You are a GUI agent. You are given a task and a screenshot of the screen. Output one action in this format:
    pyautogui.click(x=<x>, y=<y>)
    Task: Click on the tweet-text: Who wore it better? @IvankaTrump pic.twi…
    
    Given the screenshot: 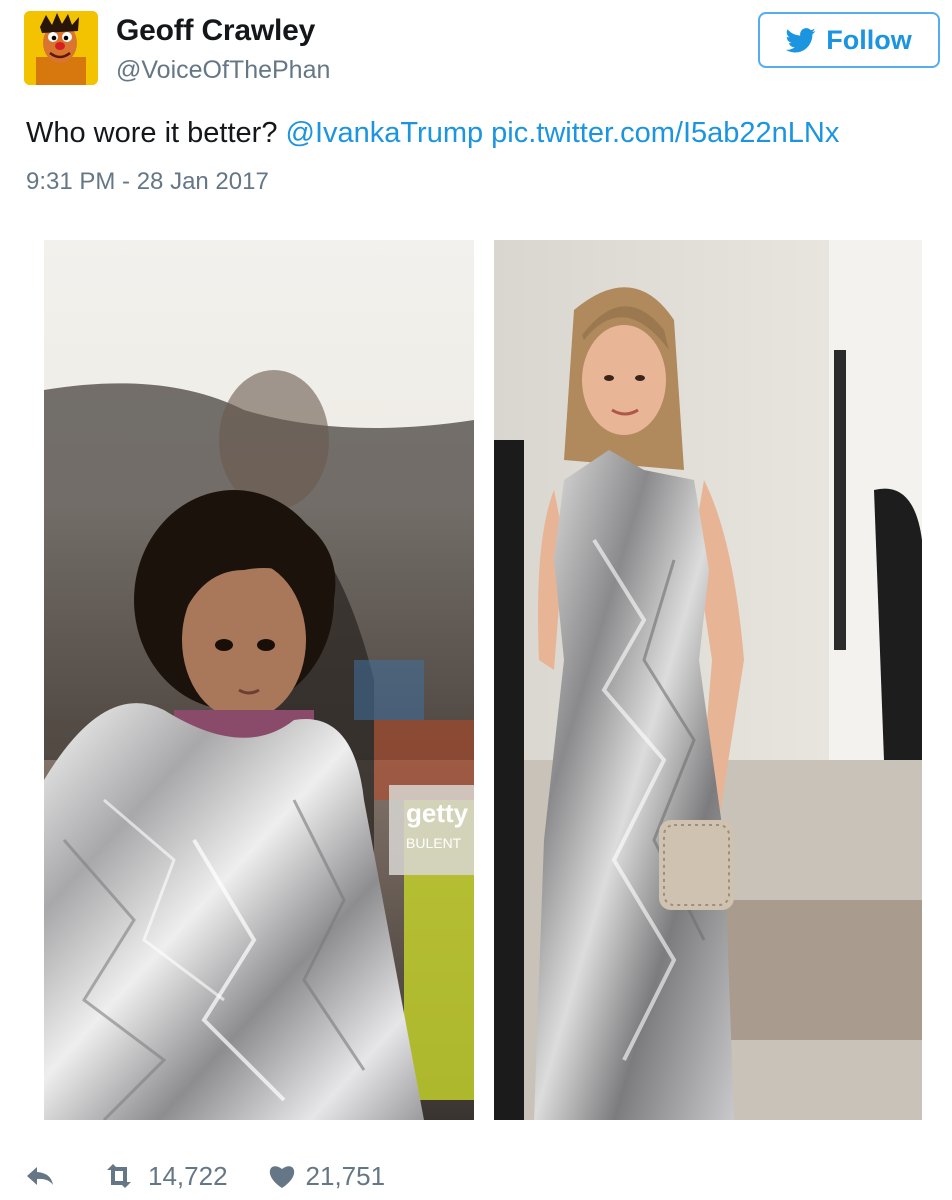 What is the action you would take?
    pyautogui.click(x=432, y=133)
    